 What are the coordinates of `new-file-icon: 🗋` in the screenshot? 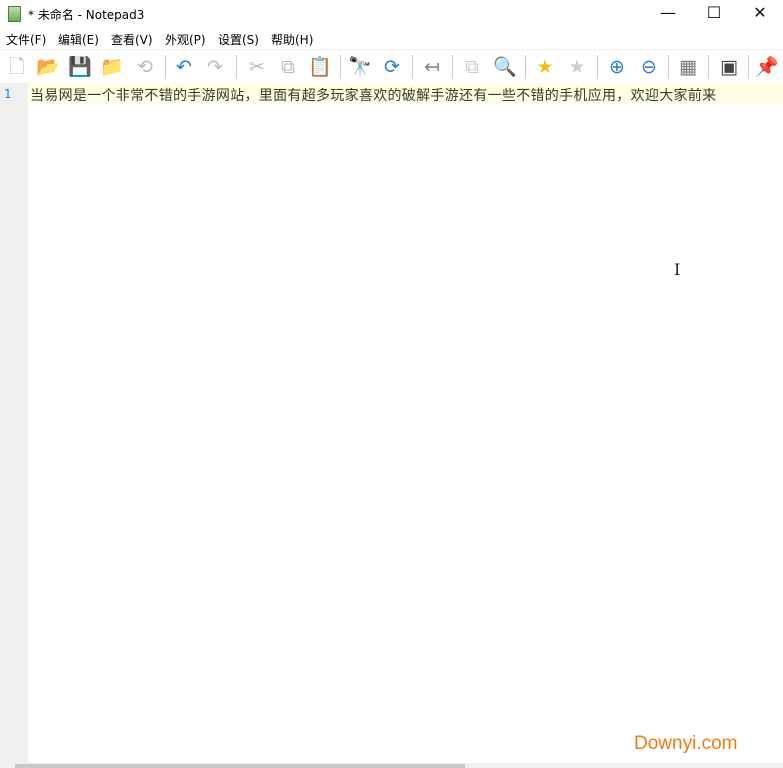 It's located at (17, 67).